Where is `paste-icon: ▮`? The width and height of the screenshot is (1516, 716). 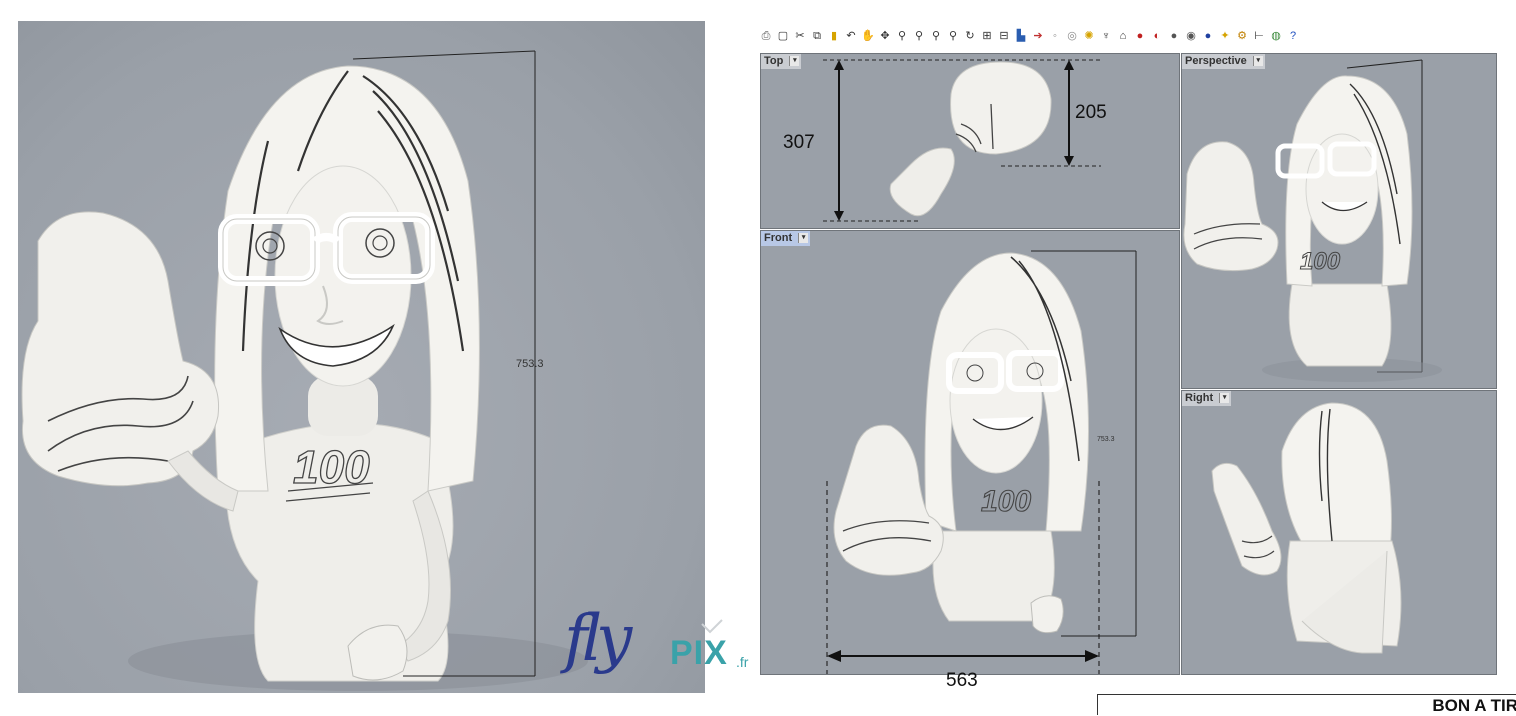
paste-icon: ▮ is located at coordinates (834, 36).